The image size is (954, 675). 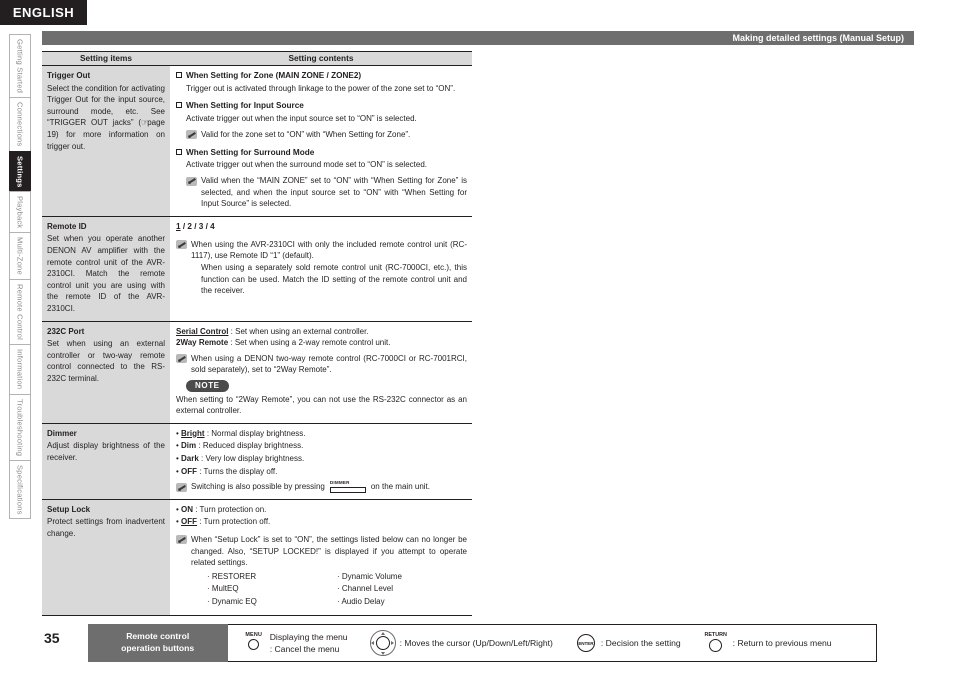 What do you see at coordinates (20, 369) in the screenshot?
I see `sidebar-item-information: Information` at bounding box center [20, 369].